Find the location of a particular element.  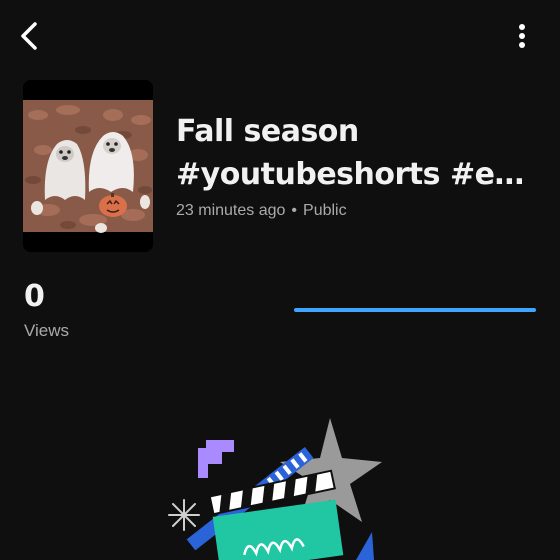

thumbnail-image is located at coordinates (88, 166).